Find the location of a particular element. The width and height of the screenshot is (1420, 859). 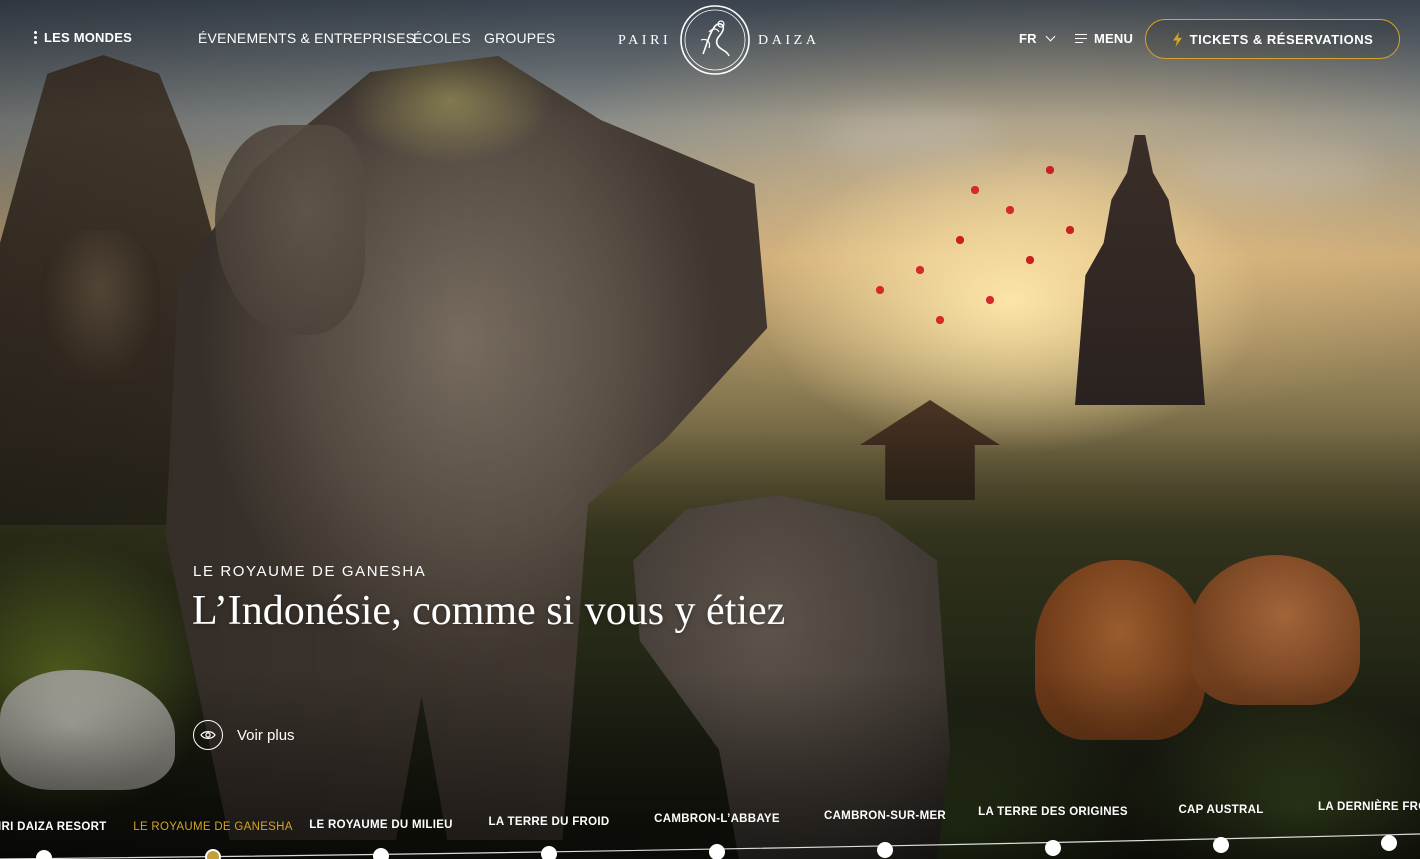

voir-plus-label: Voir plus is located at coordinates (266, 735).